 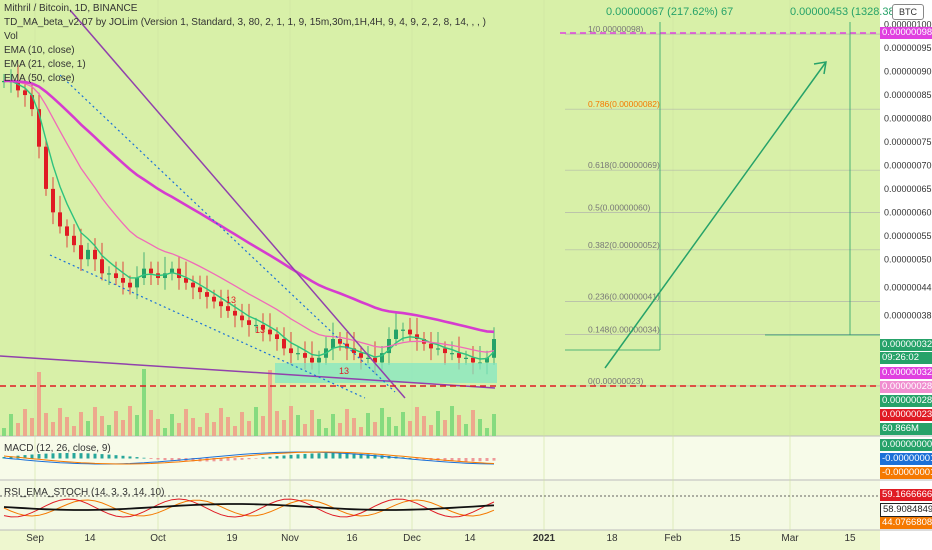 I want to click on macd-axis-label: -0.00000001, so click(x=906, y=459).